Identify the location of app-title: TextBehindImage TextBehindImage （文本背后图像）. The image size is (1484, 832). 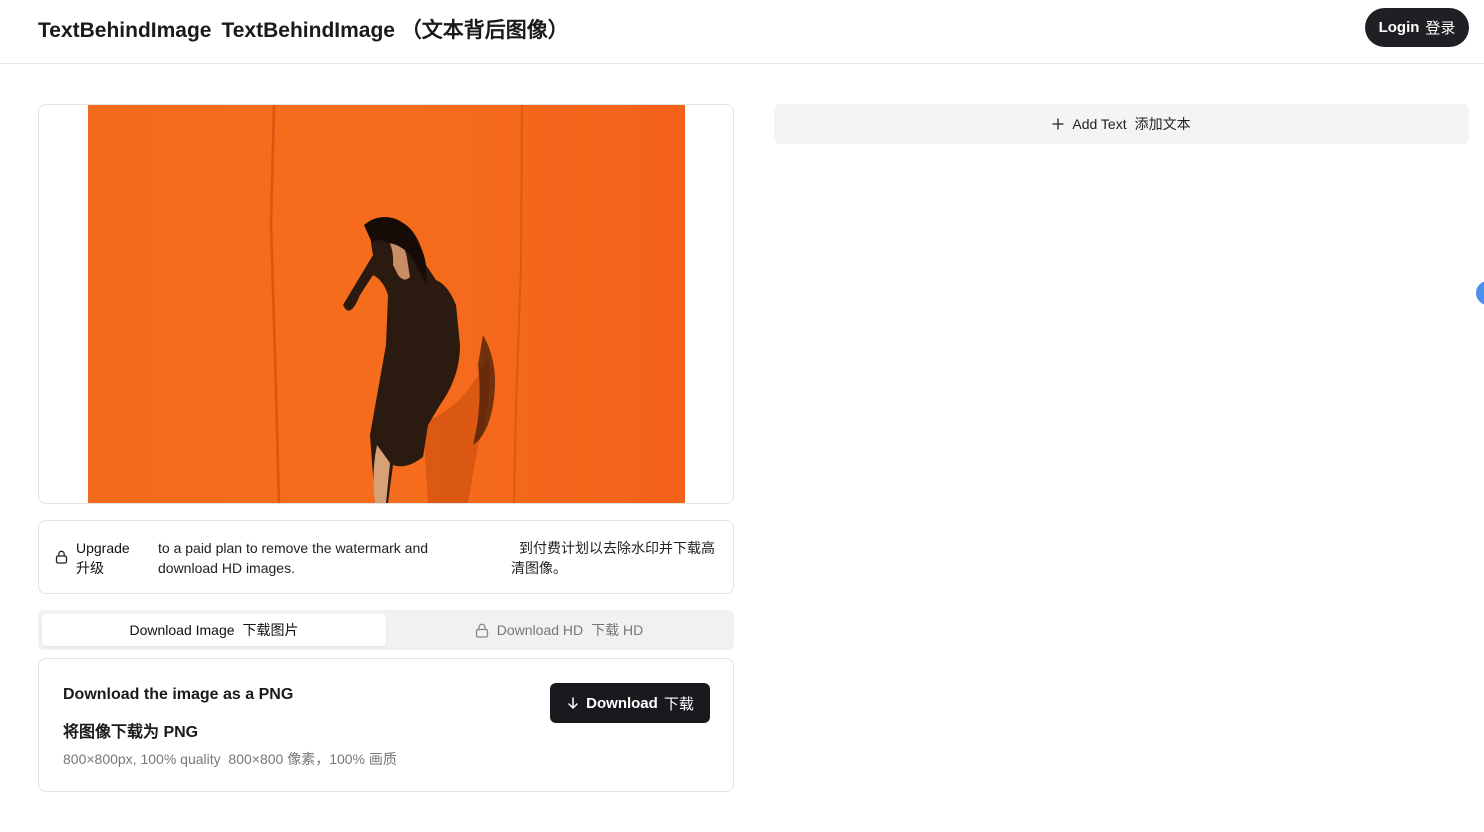
(303, 29).